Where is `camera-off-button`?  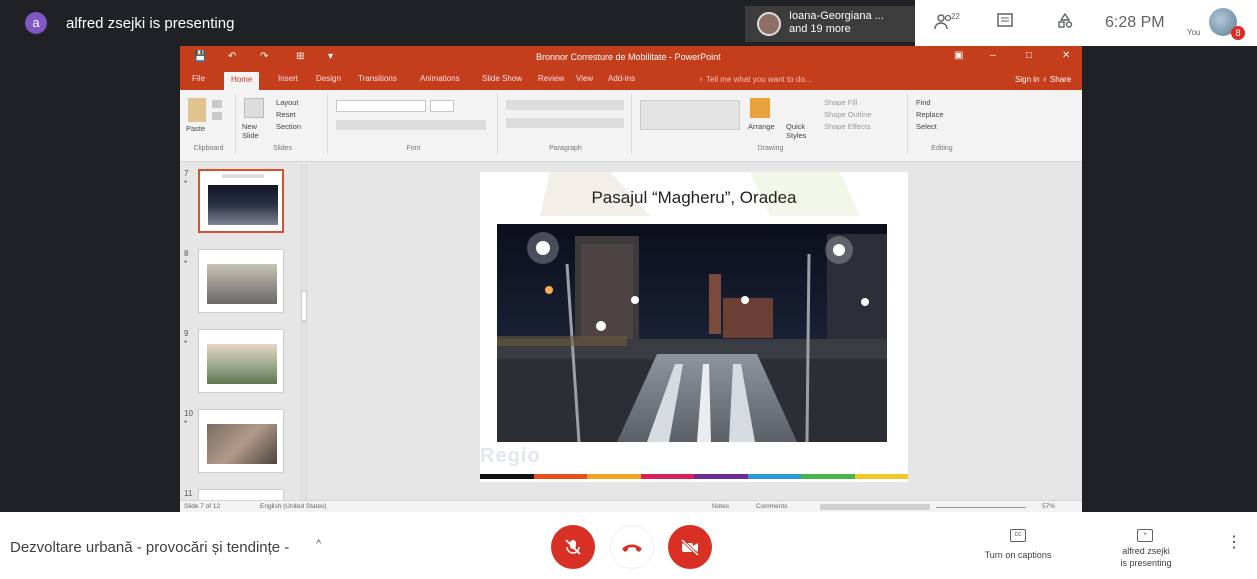
camera-off-button is located at coordinates (690, 547).